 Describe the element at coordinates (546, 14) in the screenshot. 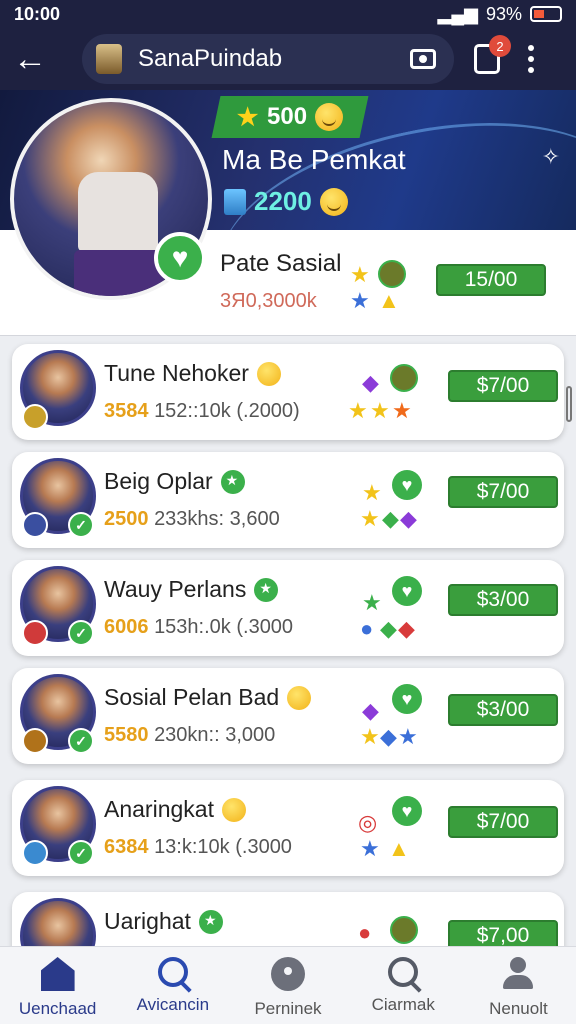

I see `battery-icon` at that location.